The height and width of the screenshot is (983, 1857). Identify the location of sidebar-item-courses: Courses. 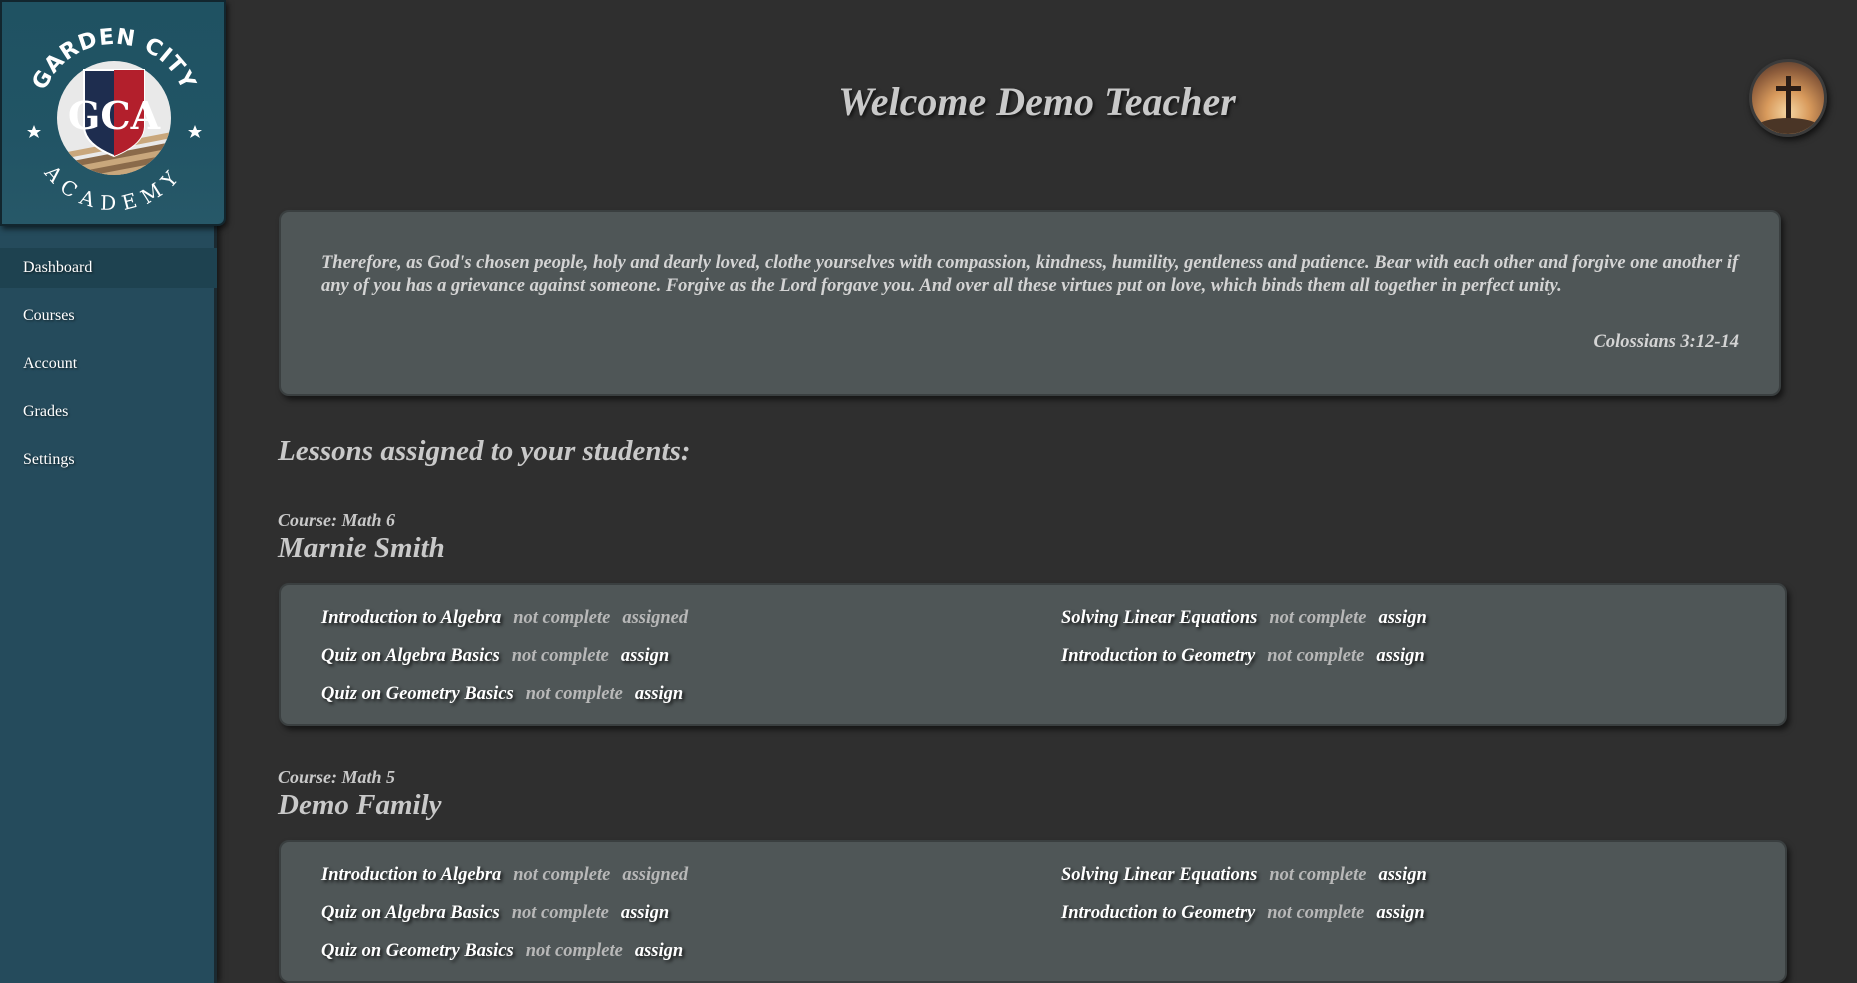
(108, 316).